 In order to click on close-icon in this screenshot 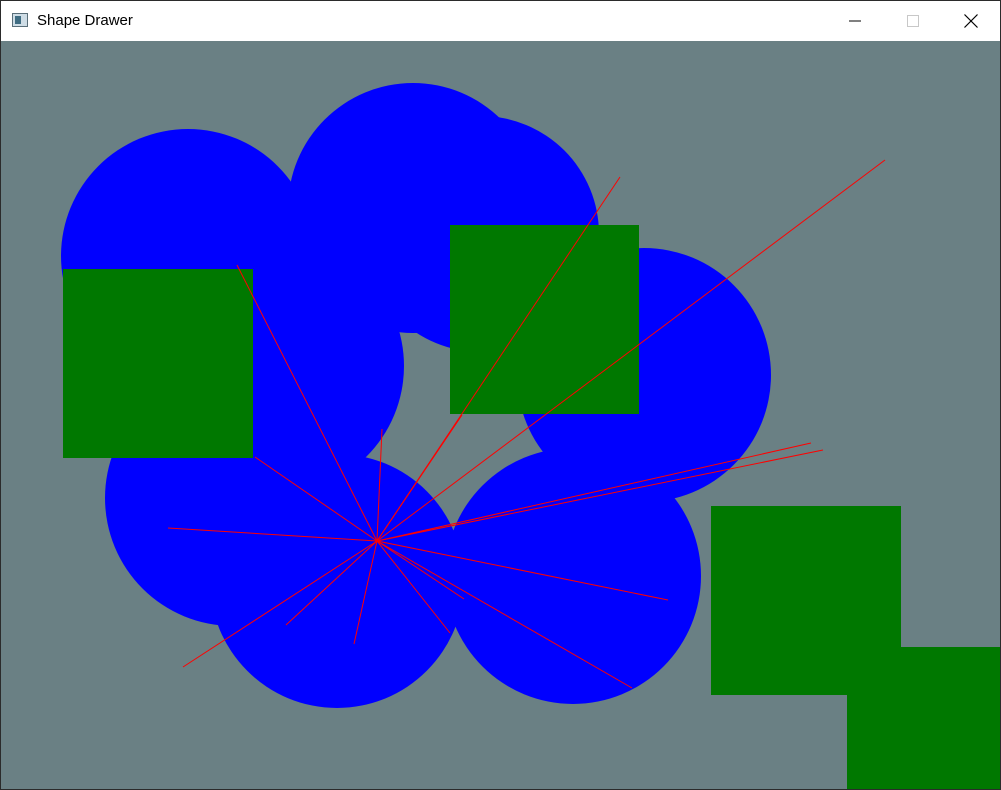, I will do `click(971, 21)`.